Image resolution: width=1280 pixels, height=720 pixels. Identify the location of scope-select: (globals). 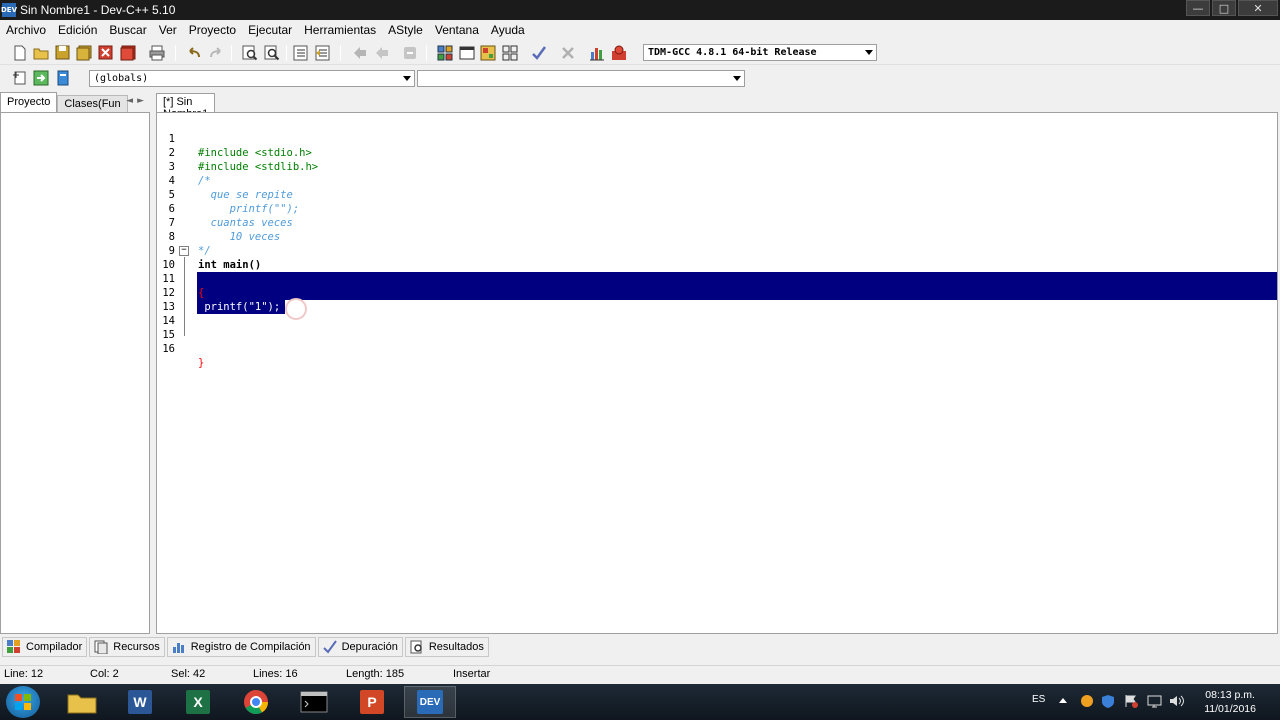
(252, 78).